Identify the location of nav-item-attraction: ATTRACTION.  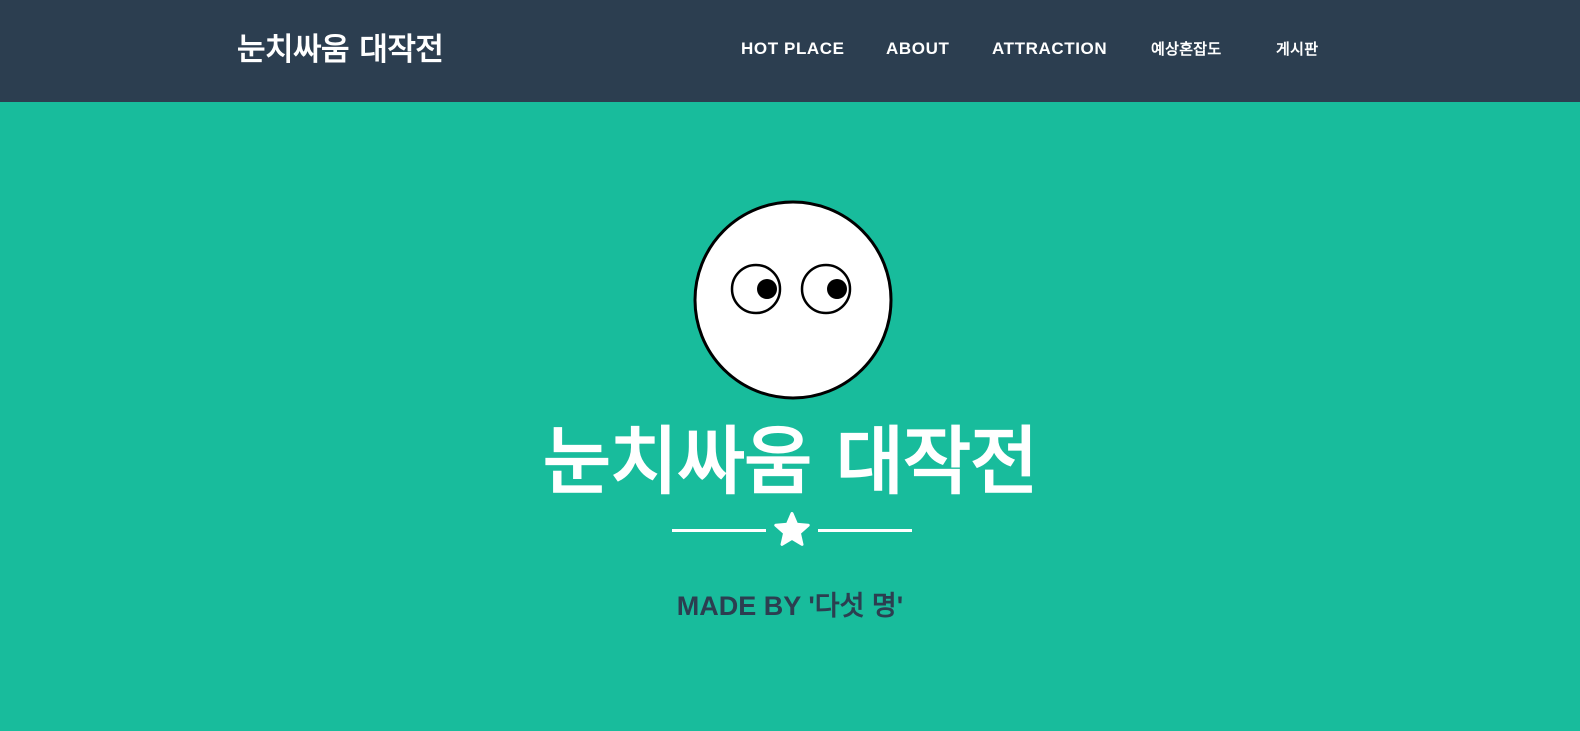
(1049, 49).